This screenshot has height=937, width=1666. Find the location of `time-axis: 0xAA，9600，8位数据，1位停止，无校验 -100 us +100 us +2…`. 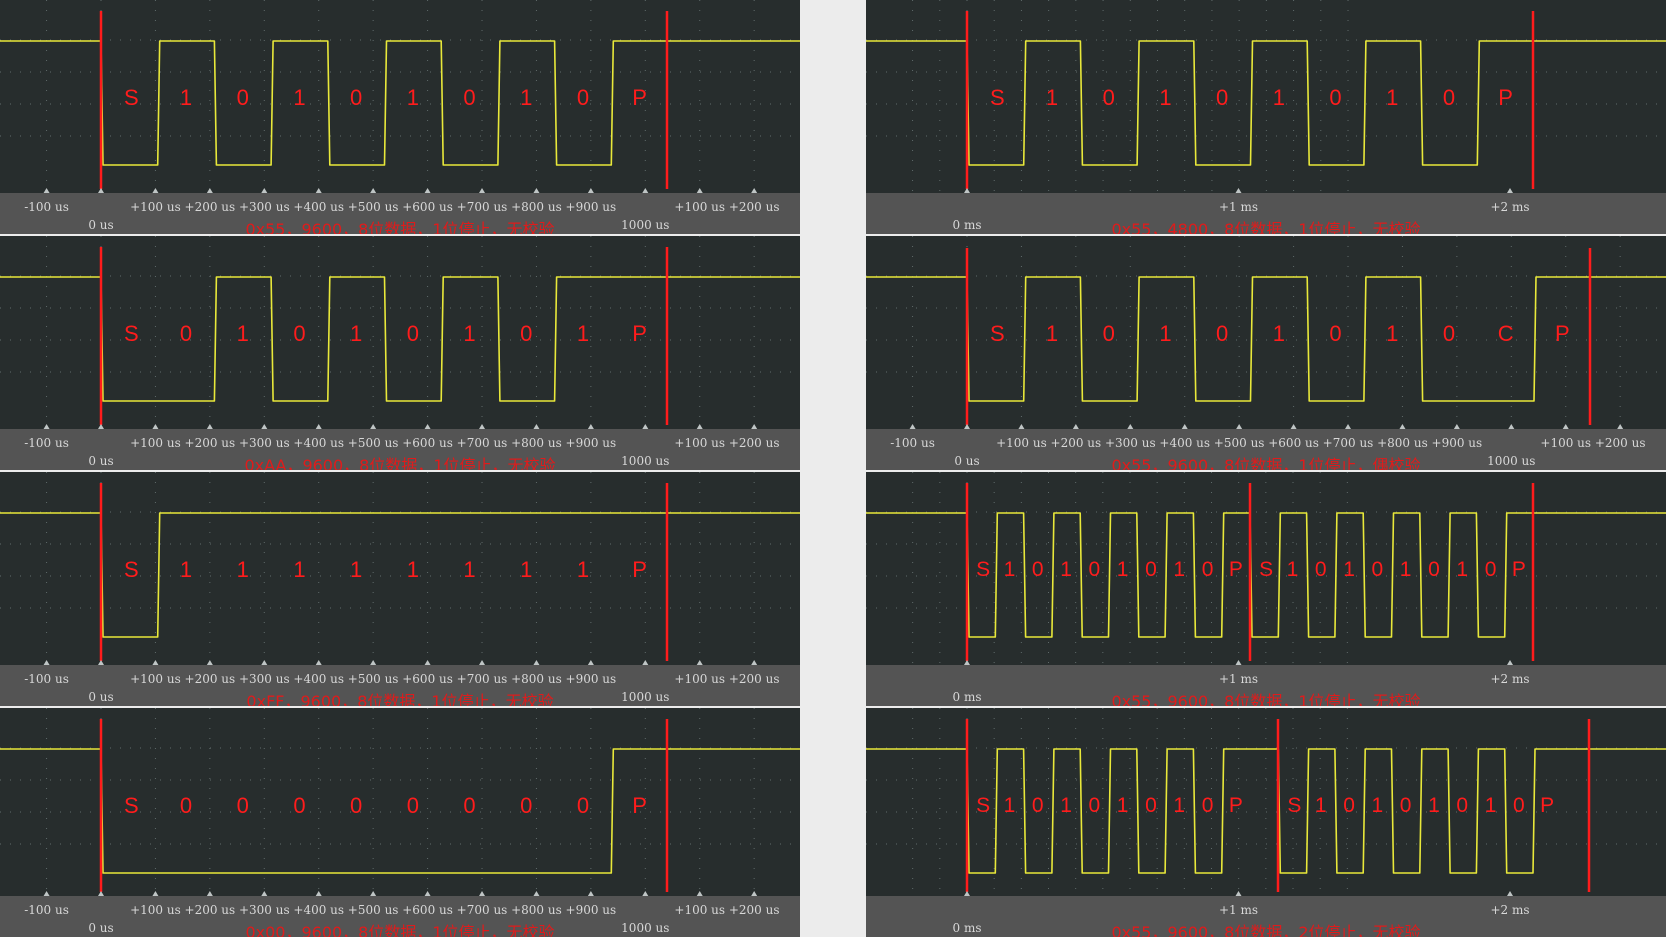

time-axis: 0xAA，9600，8位数据，1位停止，无校验 -100 us +100 us +2… is located at coordinates (400, 449).